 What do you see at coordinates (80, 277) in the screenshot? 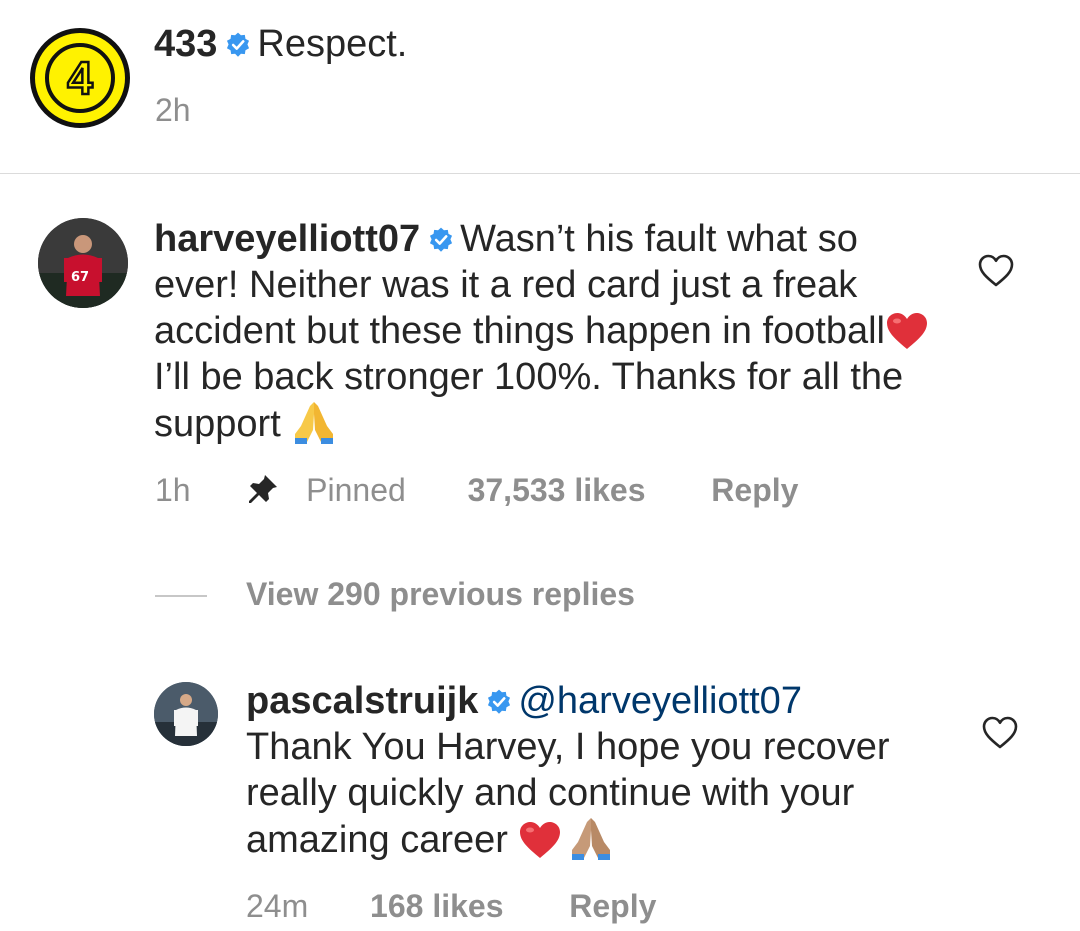
I see `jersey-number: 67` at bounding box center [80, 277].